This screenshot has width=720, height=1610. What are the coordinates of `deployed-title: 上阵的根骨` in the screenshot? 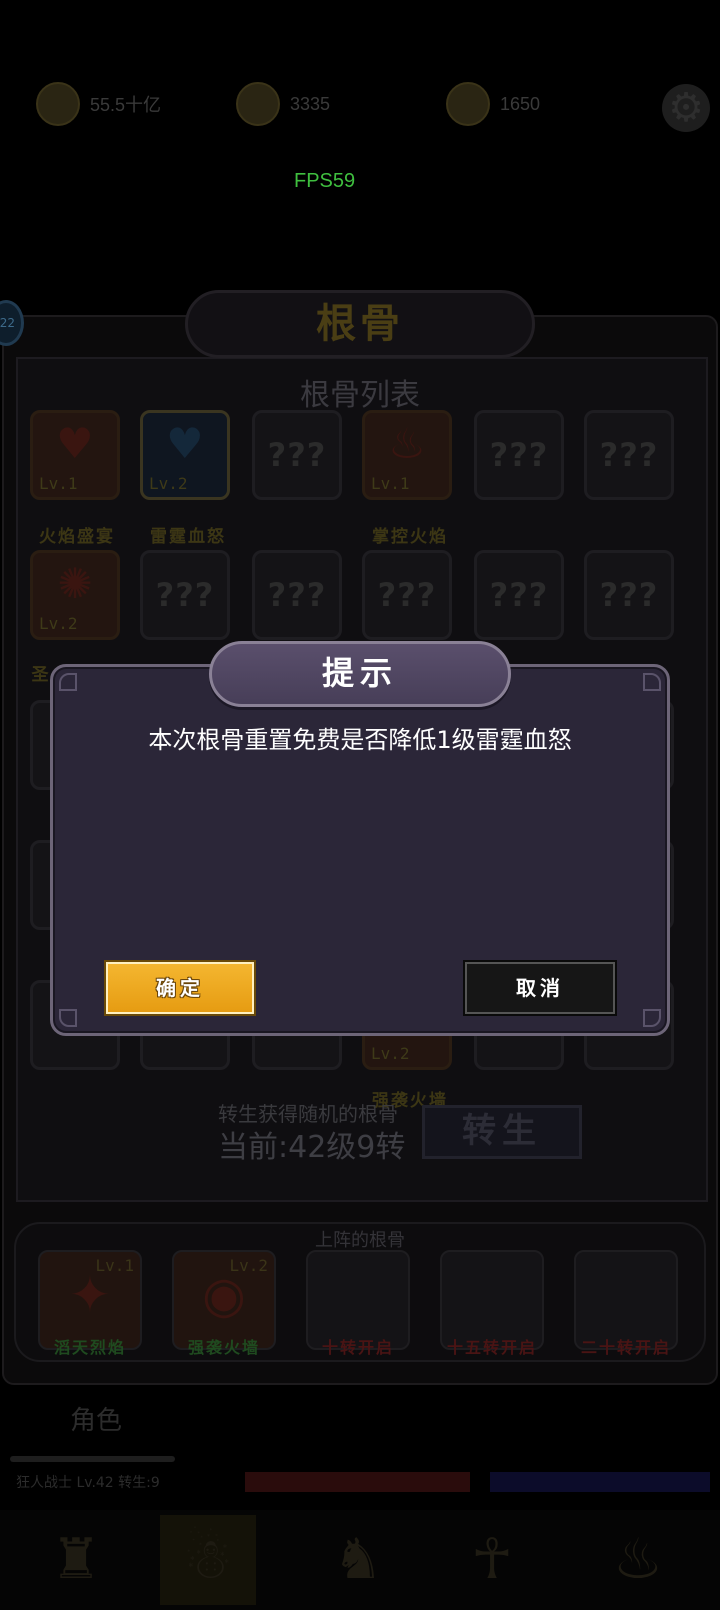 It's located at (360, 1240).